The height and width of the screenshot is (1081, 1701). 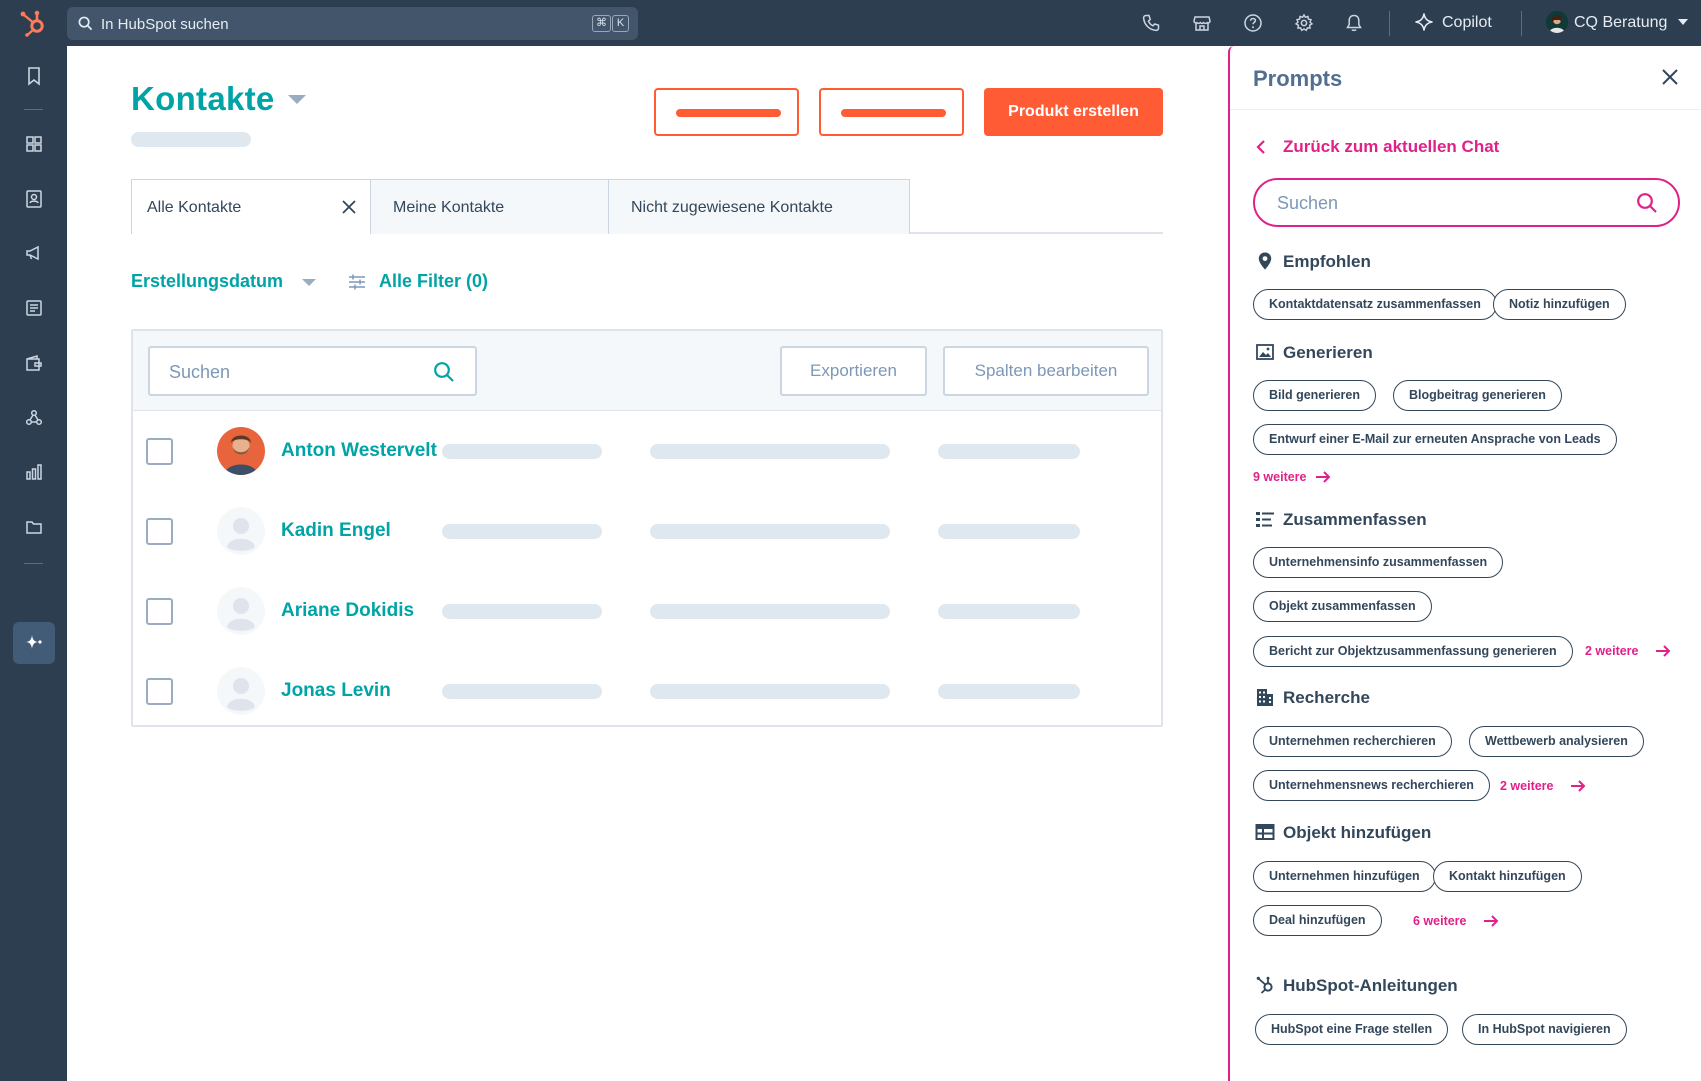 I want to click on global-search-input: In HubSpot suchen ⌘ K, so click(x=352, y=23).